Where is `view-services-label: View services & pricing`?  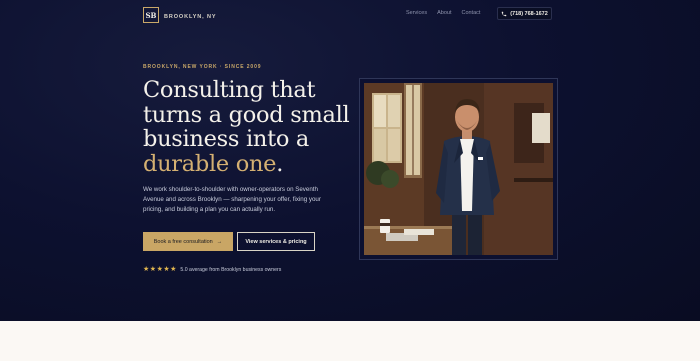
view-services-label: View services & pricing is located at coordinates (276, 241).